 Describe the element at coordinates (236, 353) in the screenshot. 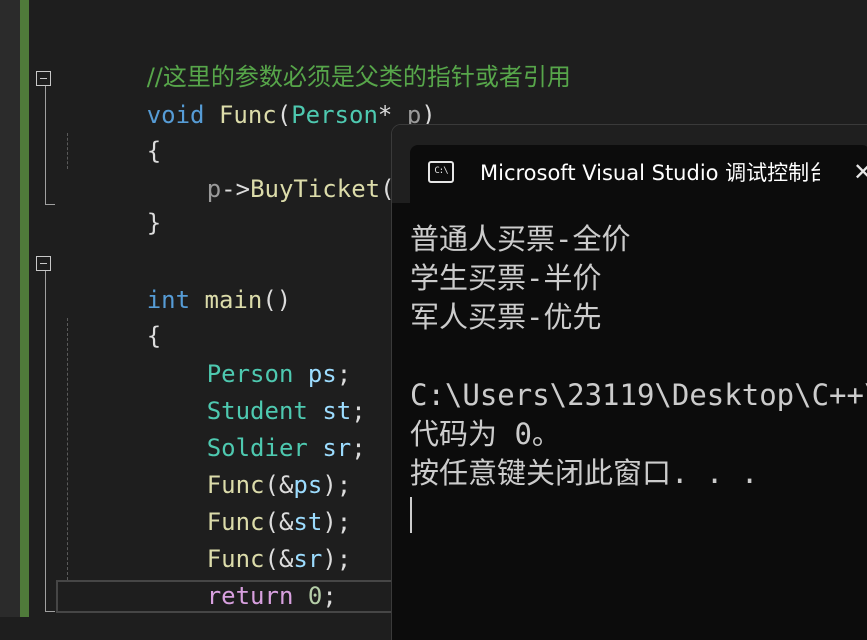

I see `code-line-decl-person: Person ps;` at that location.